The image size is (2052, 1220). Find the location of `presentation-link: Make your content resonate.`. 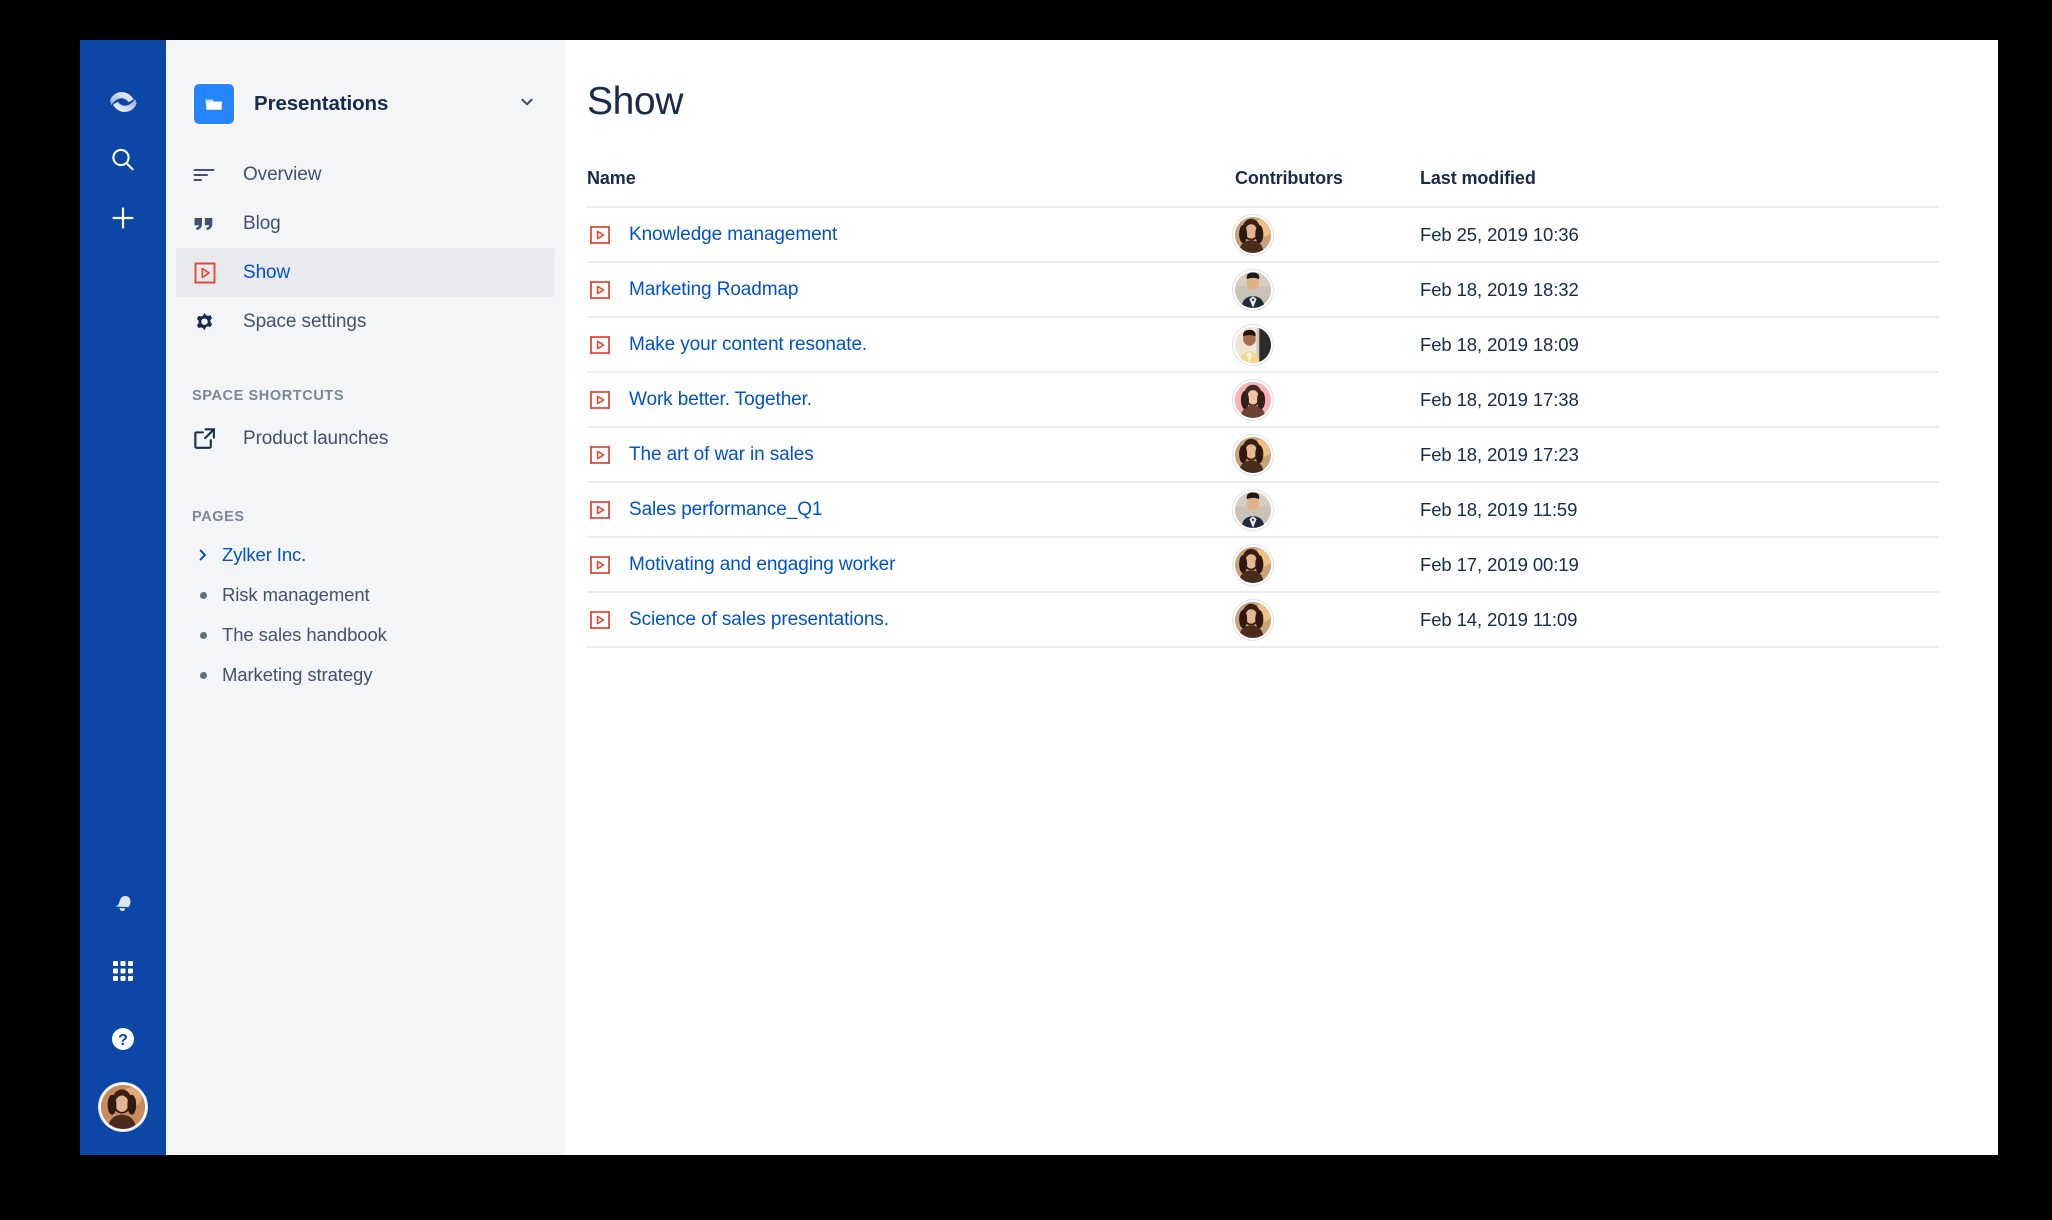

presentation-link: Make your content resonate. is located at coordinates (748, 345).